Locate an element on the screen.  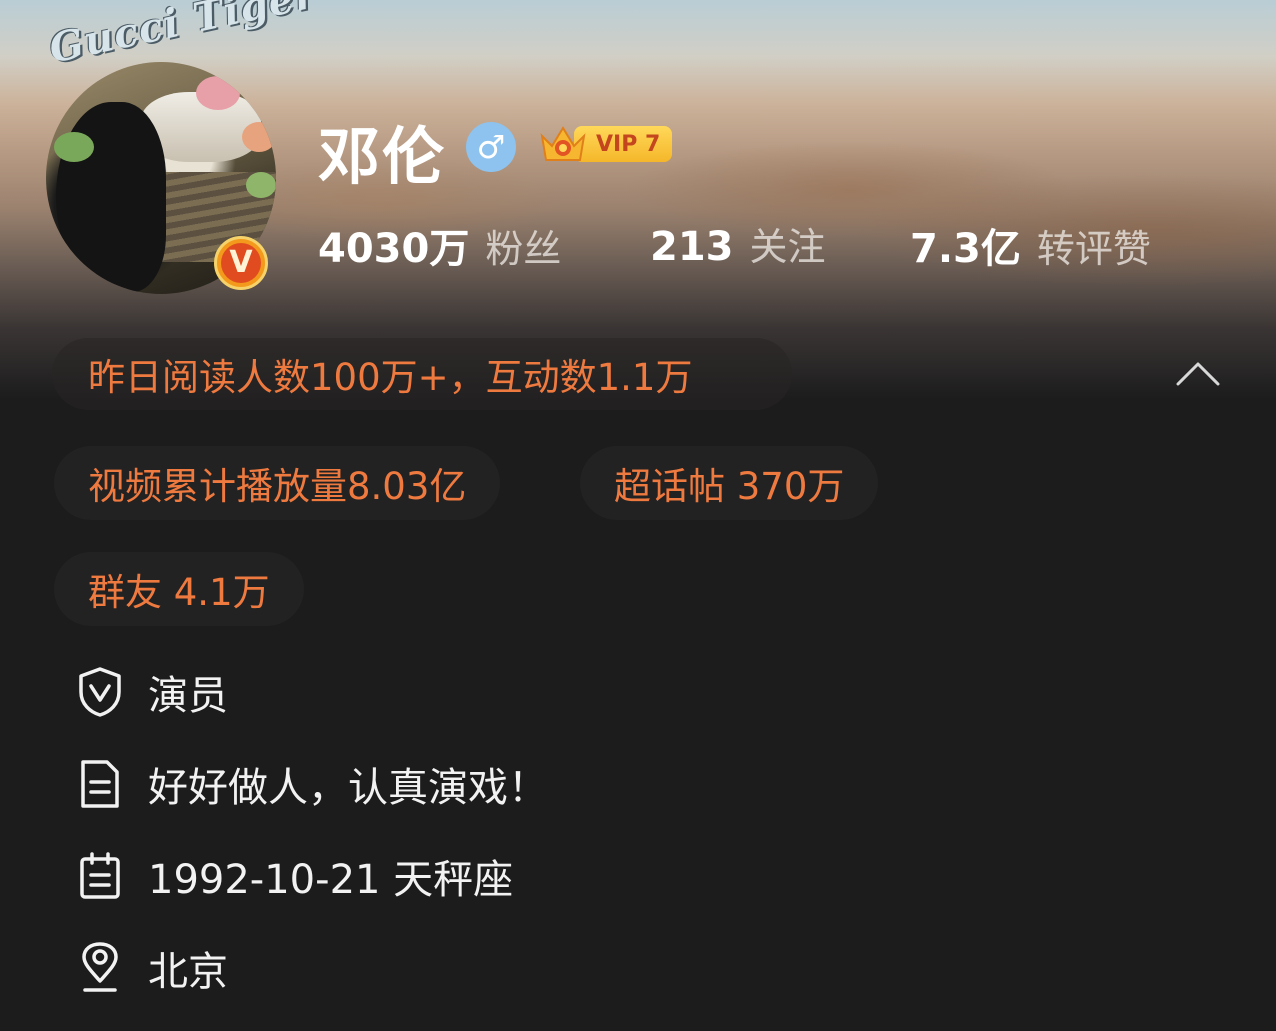
calendar-icon is located at coordinates (100, 876).